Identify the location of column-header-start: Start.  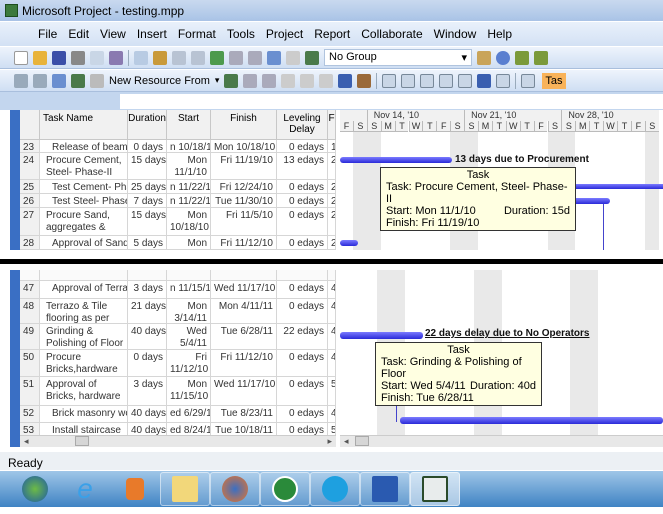
(189, 125).